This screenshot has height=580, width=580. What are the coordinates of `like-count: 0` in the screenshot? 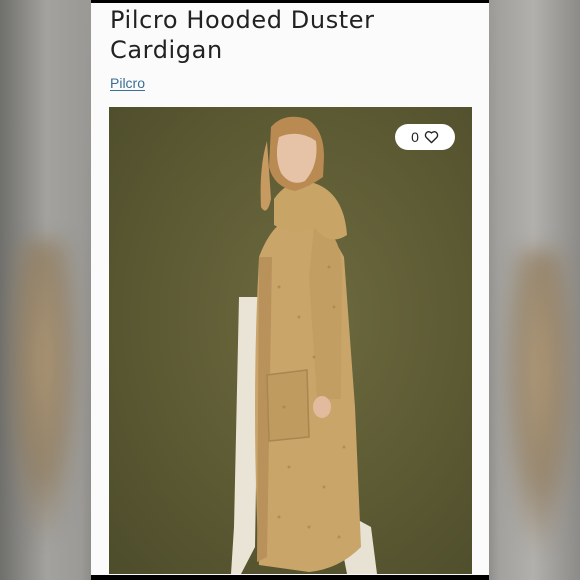 It's located at (415, 137).